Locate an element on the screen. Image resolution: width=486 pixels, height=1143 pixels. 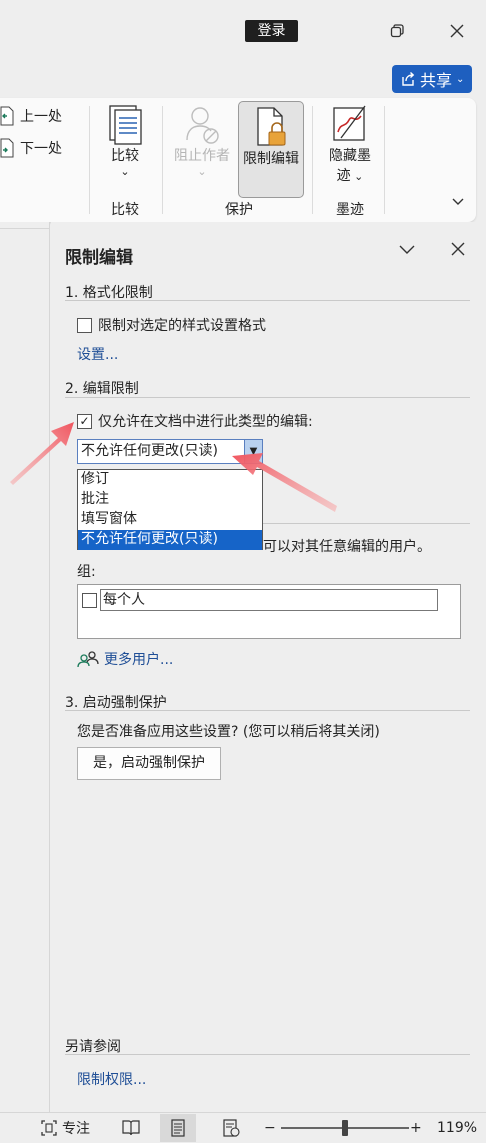
exceptions-text: 可以对其任意编辑的用户。 is located at coordinates (347, 547).